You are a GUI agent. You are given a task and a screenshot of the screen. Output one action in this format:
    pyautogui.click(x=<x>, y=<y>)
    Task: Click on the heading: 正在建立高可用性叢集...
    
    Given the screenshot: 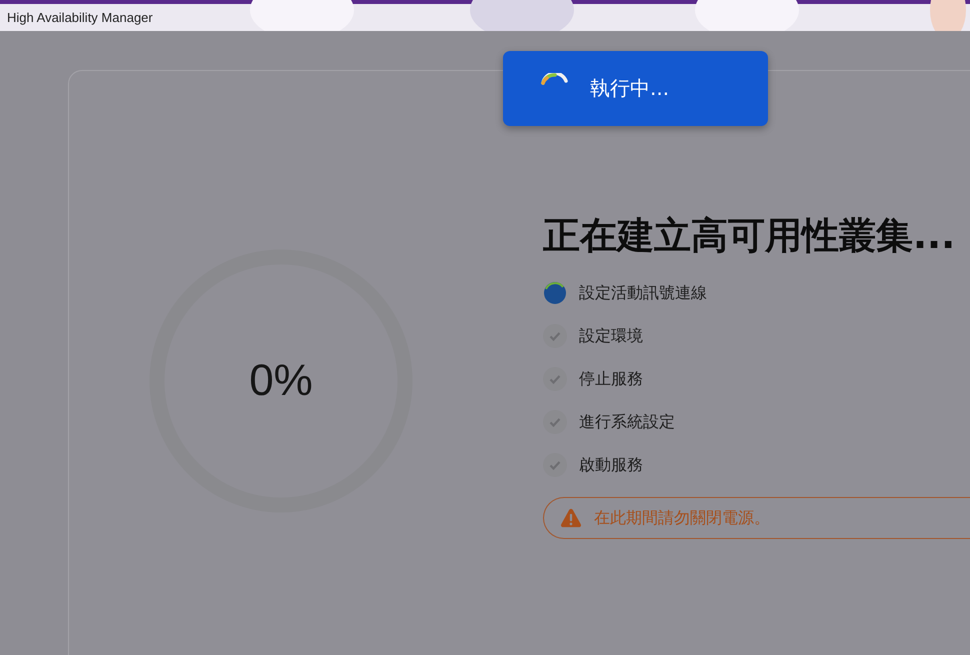 What is the action you would take?
    pyautogui.click(x=749, y=236)
    